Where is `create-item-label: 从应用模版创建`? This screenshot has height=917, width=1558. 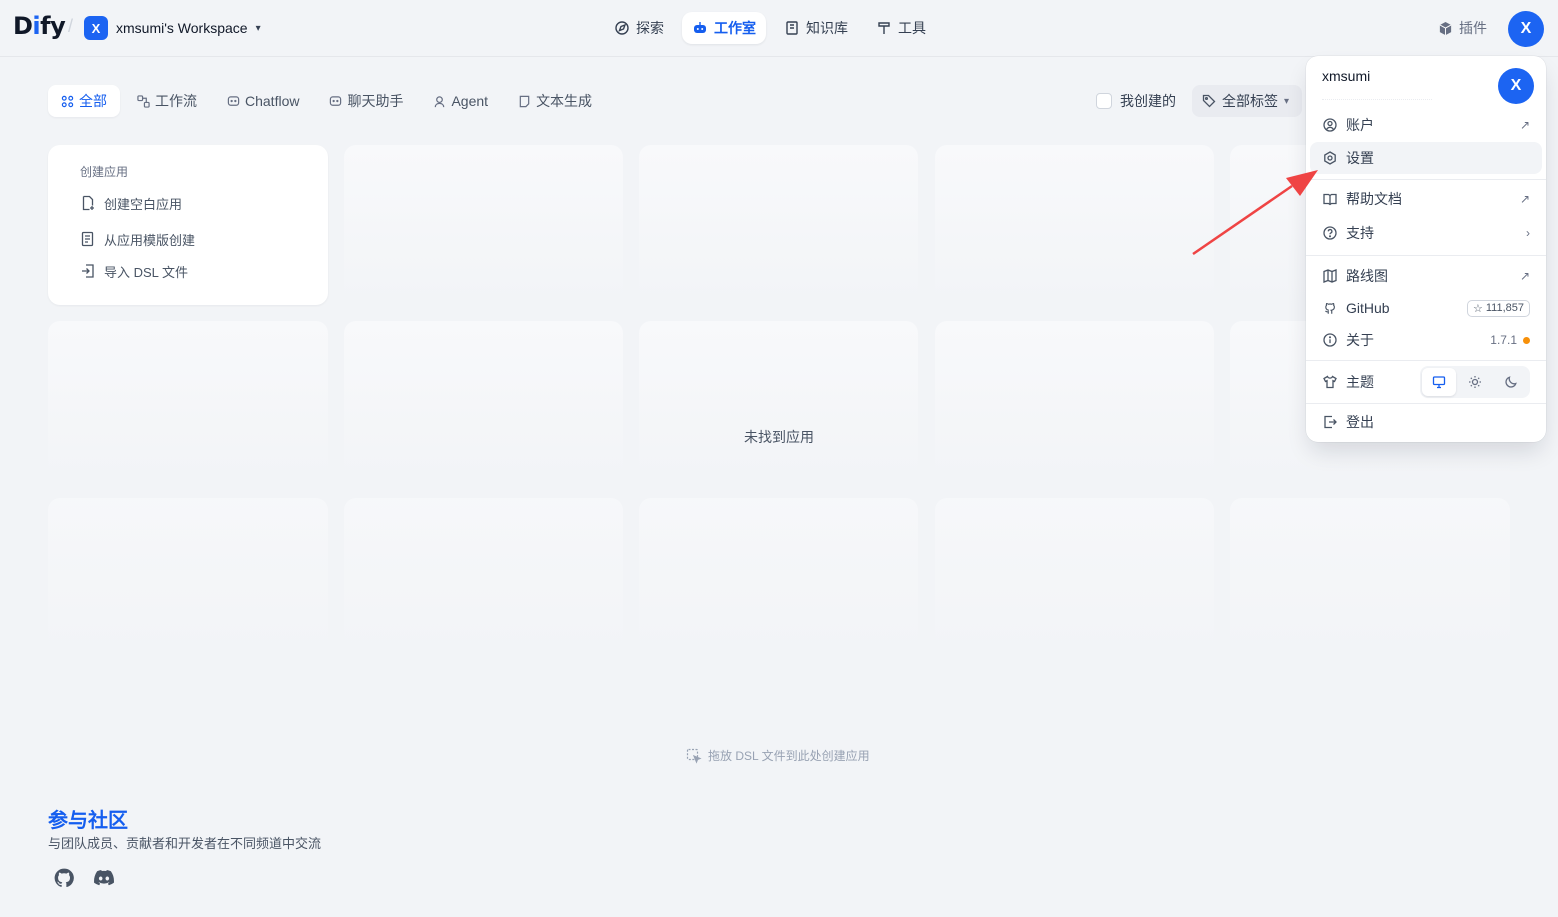 create-item-label: 从应用模版创建 is located at coordinates (150, 240).